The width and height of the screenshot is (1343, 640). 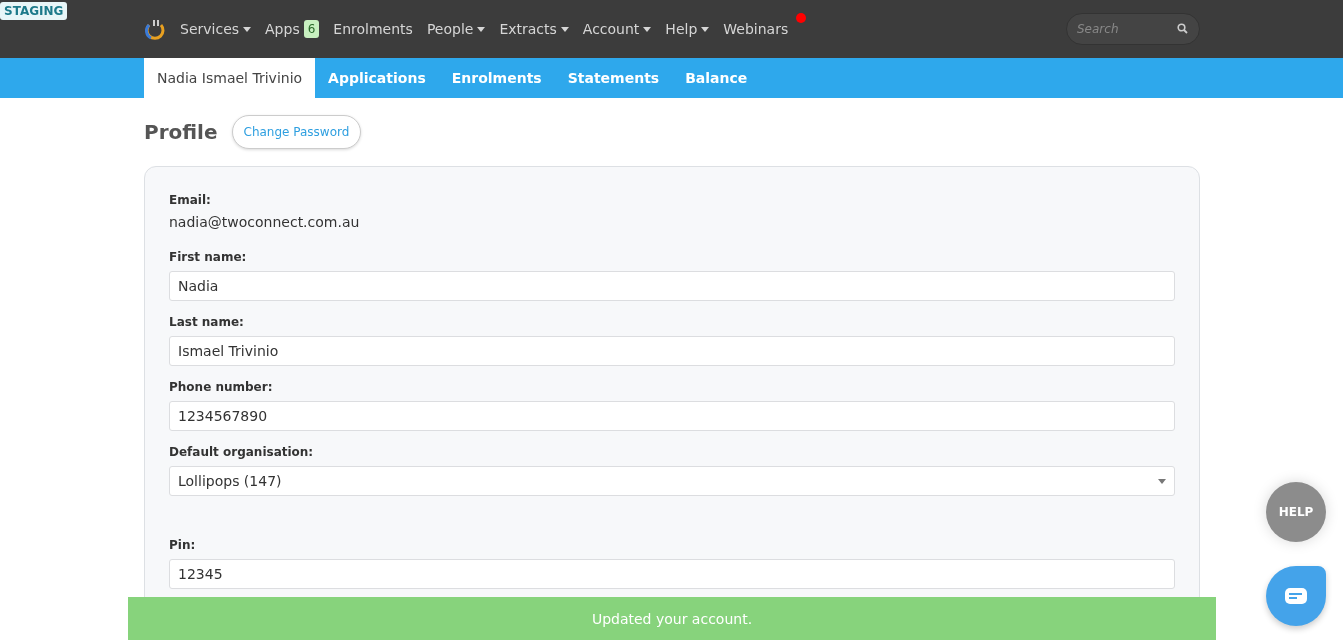 I want to click on tab: Nadia Ismael Trivinio, so click(x=230, y=78).